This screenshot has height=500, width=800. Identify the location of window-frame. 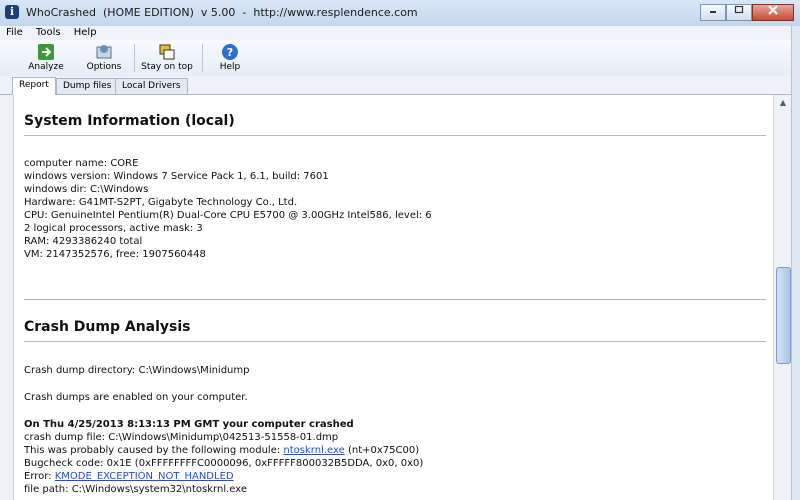
(795, 263).